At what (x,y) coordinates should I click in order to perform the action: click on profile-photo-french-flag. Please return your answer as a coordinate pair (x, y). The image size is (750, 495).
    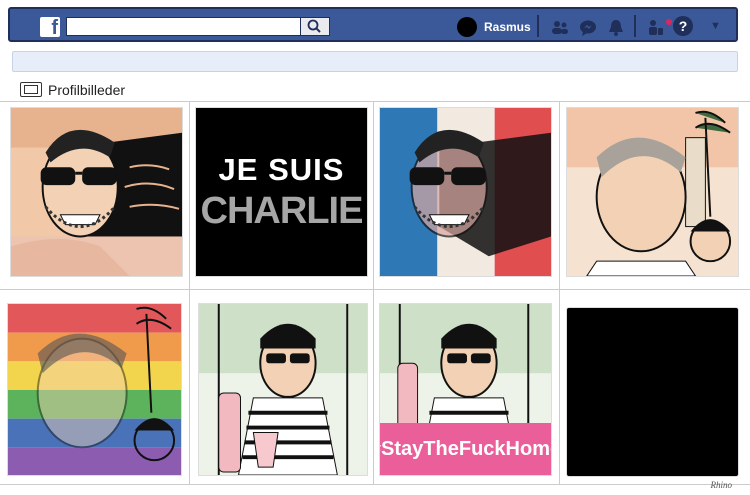
    Looking at the image, I should click on (465, 192).